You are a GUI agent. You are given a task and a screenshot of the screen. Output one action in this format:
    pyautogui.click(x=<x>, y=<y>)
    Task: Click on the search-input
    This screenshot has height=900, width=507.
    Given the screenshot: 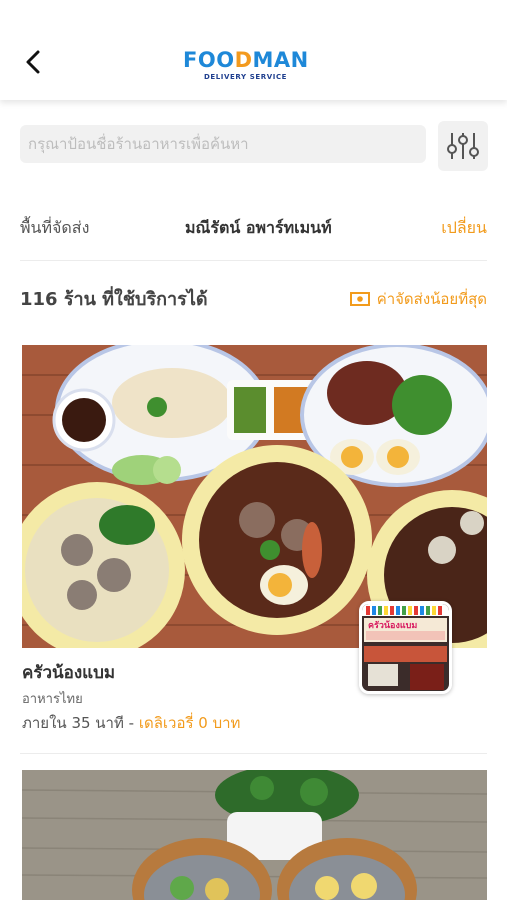 What is the action you would take?
    pyautogui.click(x=223, y=144)
    